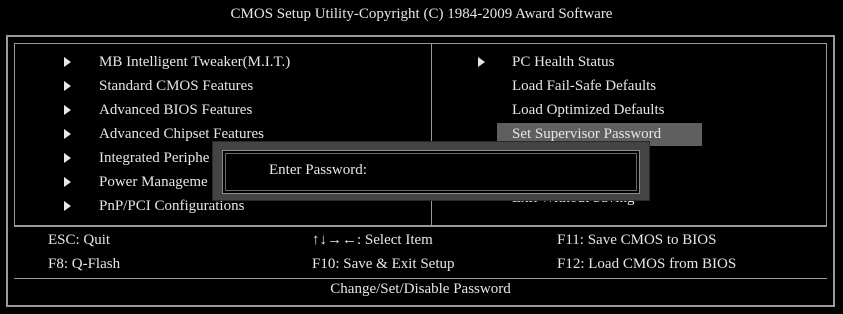 The image size is (843, 314). Describe the element at coordinates (176, 86) in the screenshot. I see `menu-item-label: Standard CMOS Features` at that location.